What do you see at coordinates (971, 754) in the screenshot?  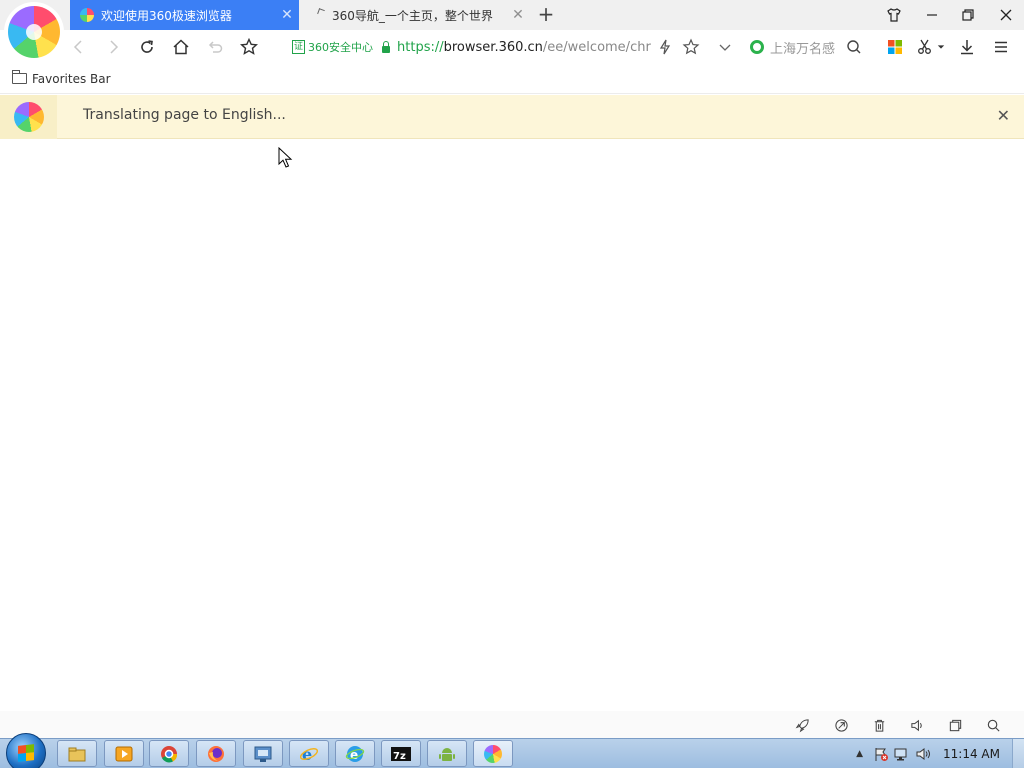 I see `taskbar-clock: 11:14 AM` at bounding box center [971, 754].